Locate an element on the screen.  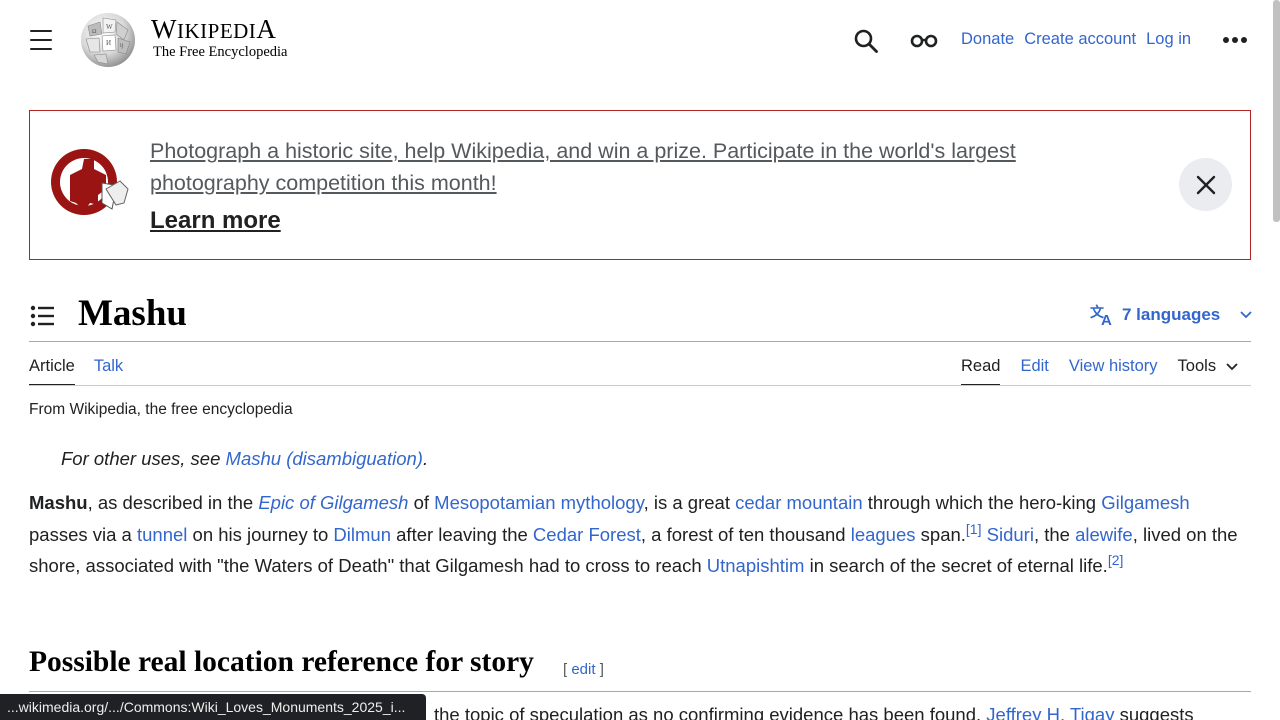
tagline: The Free Encyclopedia is located at coordinates (220, 52).